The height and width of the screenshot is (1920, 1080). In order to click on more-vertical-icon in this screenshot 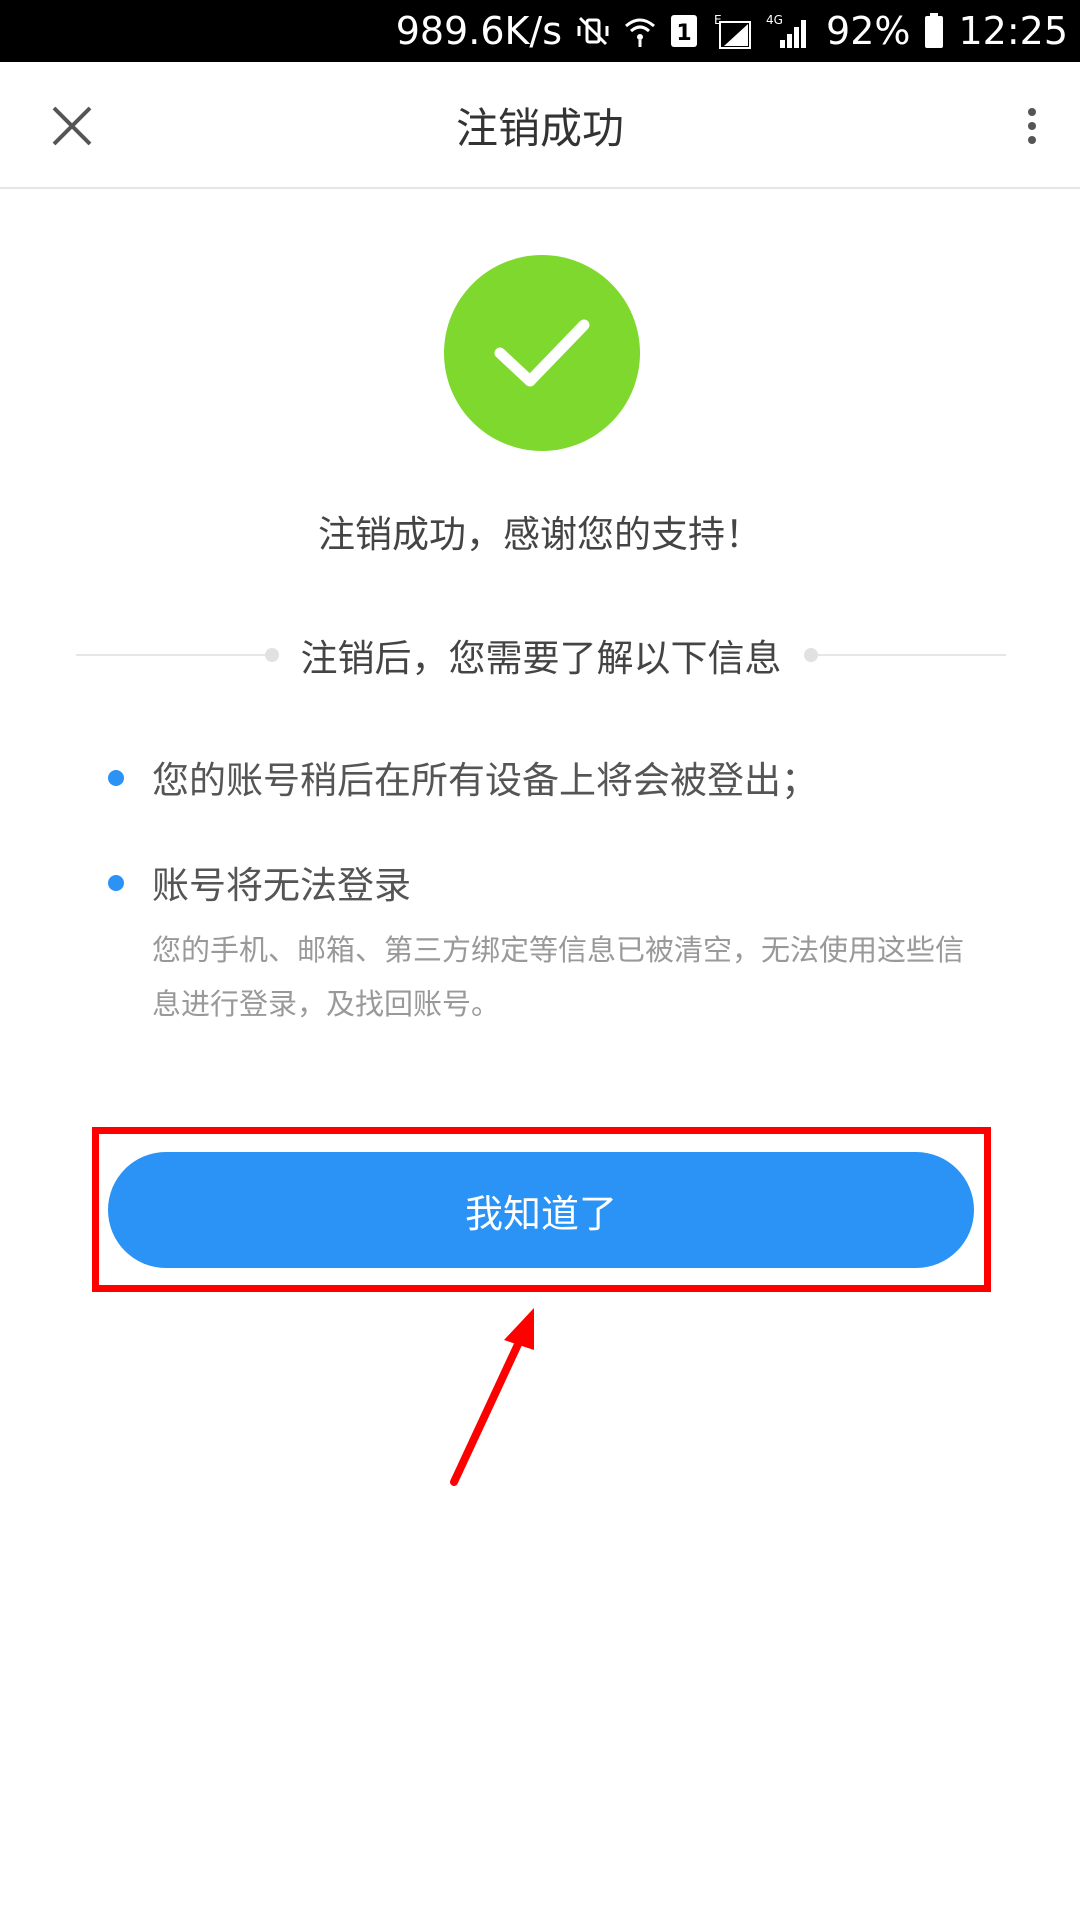, I will do `click(1032, 126)`.